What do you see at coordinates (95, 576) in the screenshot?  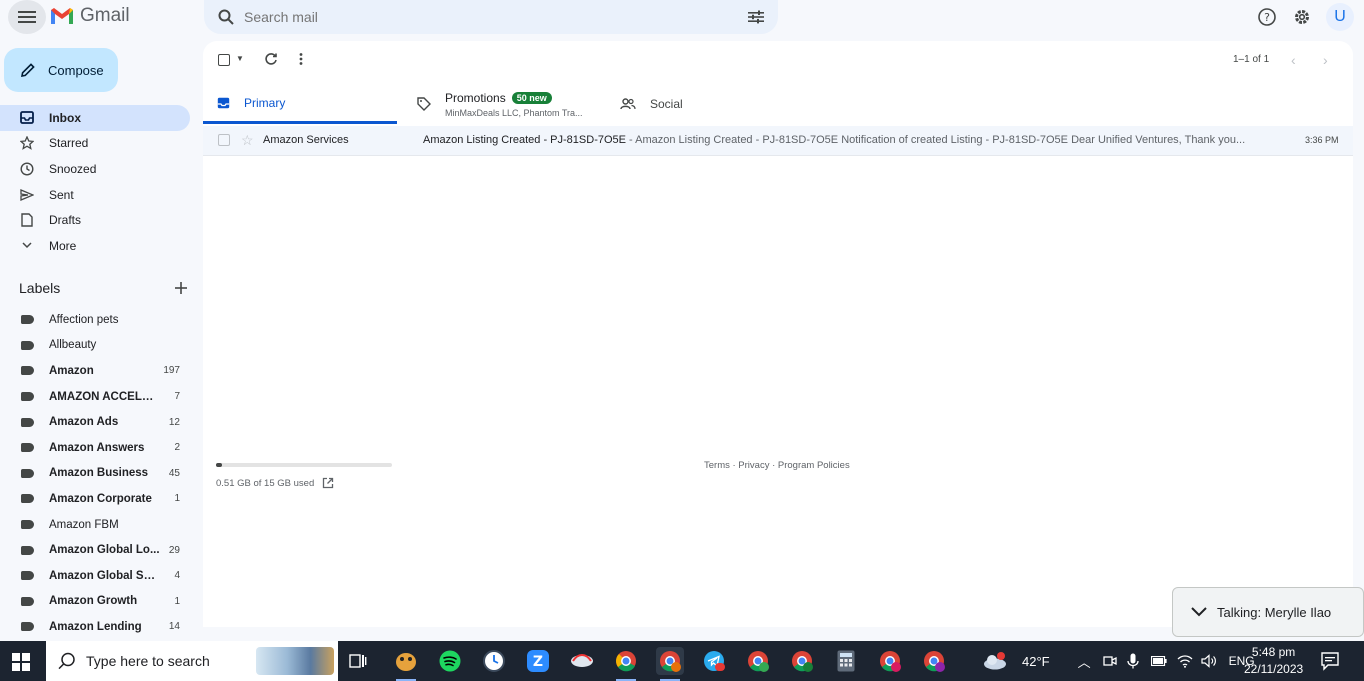 I see `label-item: Amazon Global Sell... 4` at bounding box center [95, 576].